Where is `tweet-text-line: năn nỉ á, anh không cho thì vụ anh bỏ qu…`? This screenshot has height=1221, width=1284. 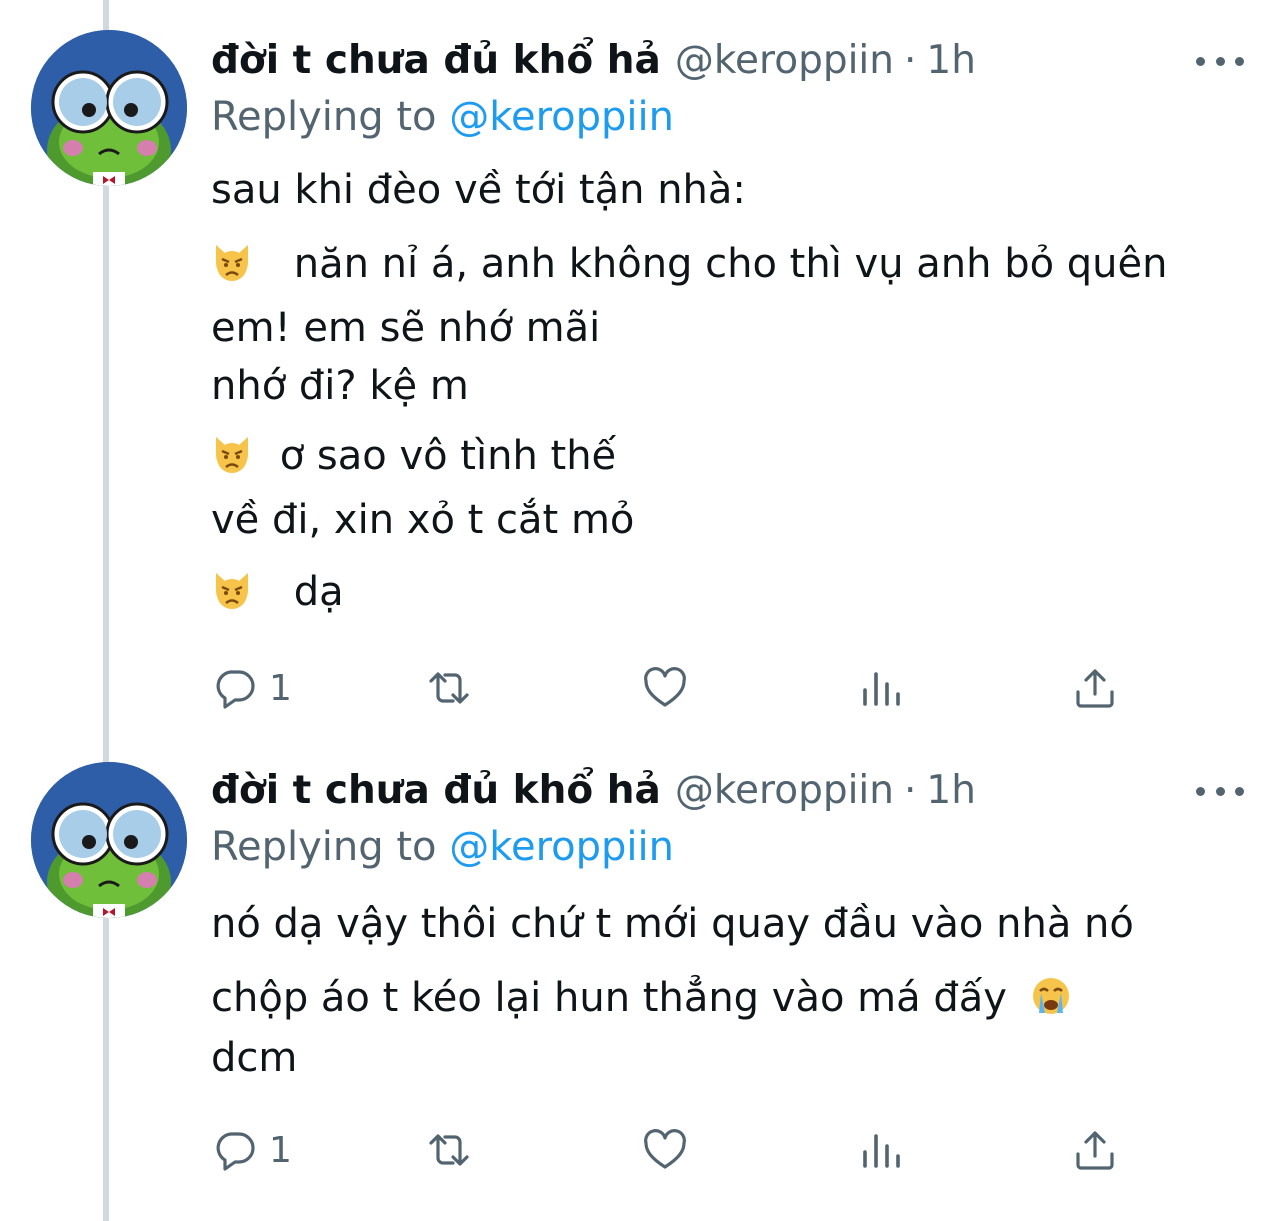
tweet-text-line: năn nỉ á, anh không cho thì vụ anh bỏ qu… is located at coordinates (689, 264).